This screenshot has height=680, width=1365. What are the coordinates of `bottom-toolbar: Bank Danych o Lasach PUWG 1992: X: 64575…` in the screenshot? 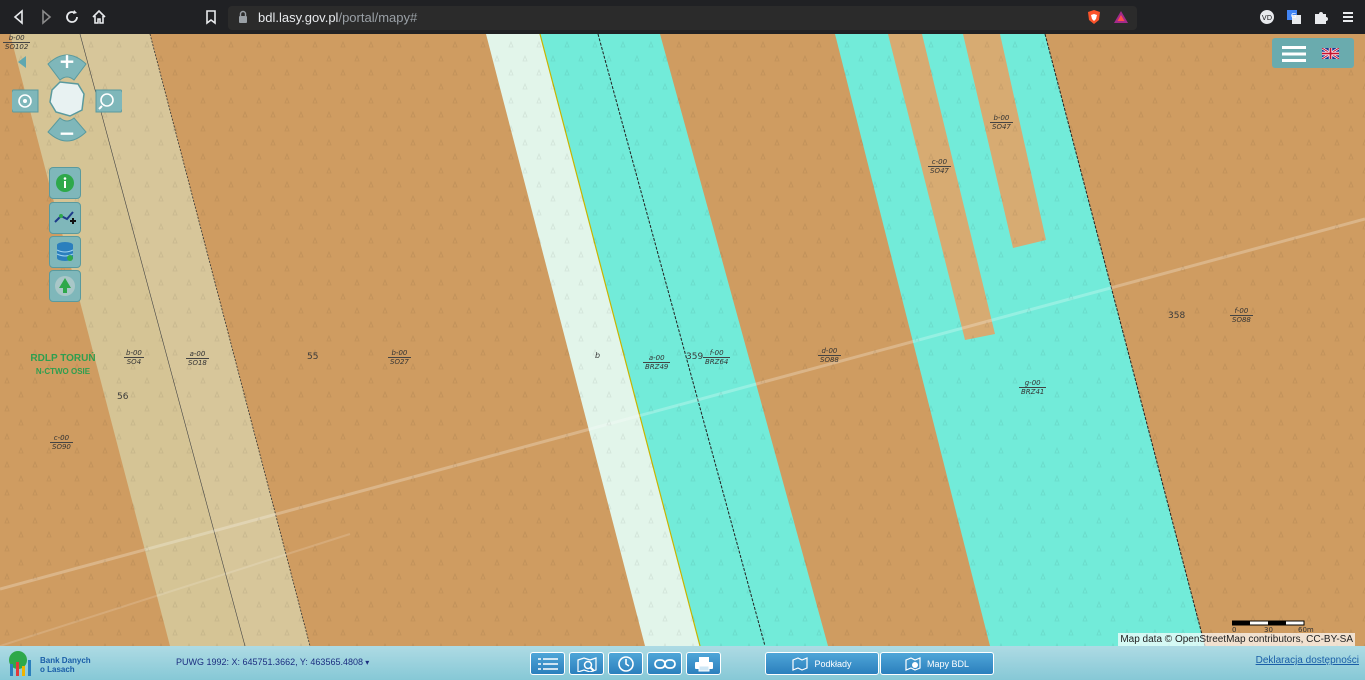 It's located at (682, 663).